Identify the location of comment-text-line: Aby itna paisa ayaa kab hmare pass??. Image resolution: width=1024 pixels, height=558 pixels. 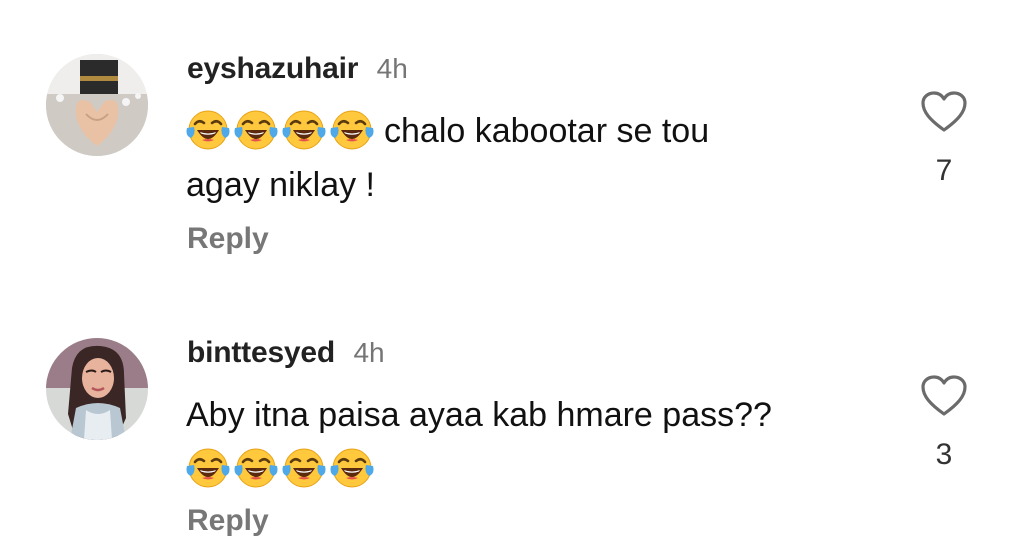
(479, 415).